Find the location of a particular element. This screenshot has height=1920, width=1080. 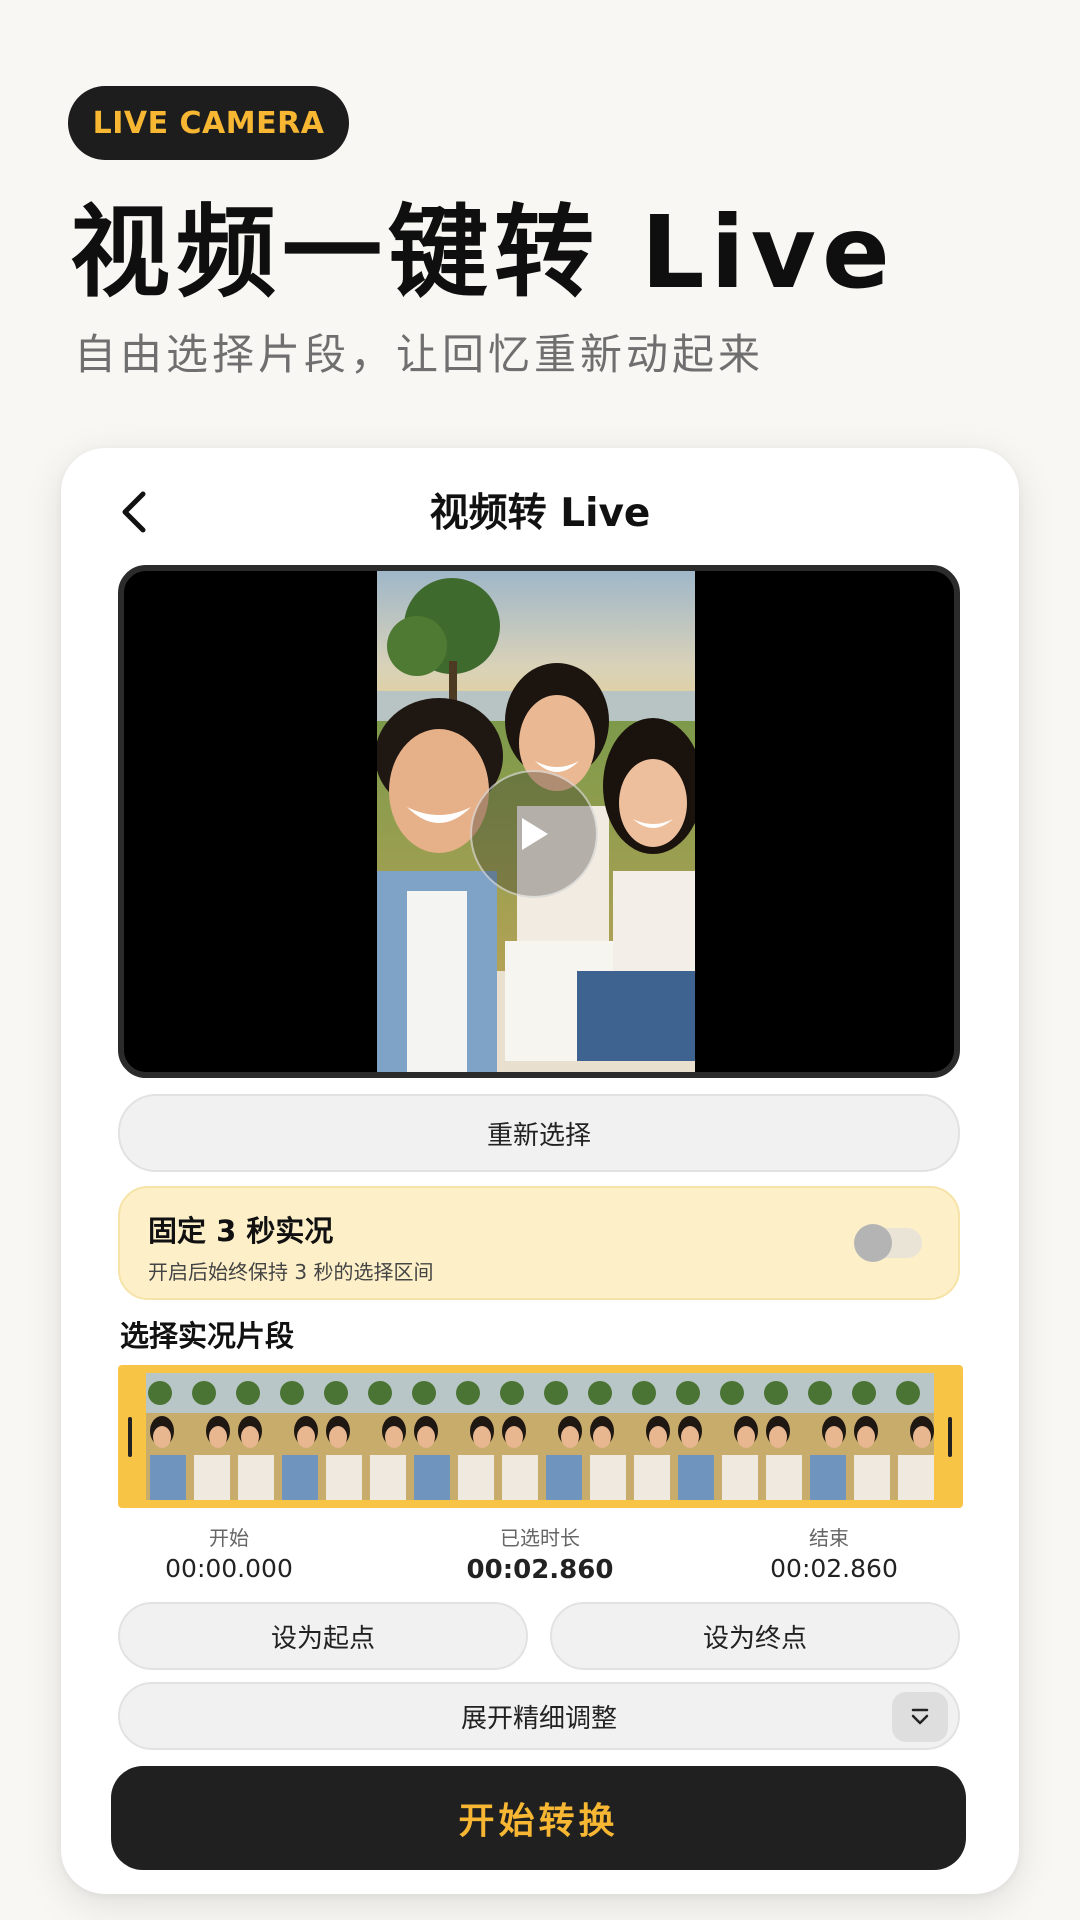

live-camera-badge: LIVE CAMERA is located at coordinates (208, 123).